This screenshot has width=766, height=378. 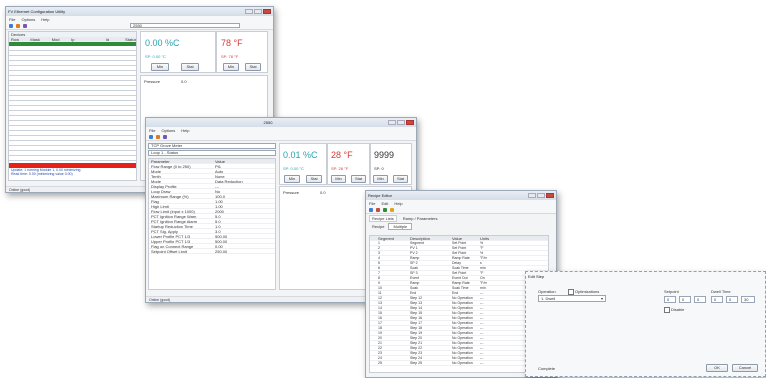 I want to click on gauge-panel-red: 28 °F SP: 28 °F Min Stat, so click(x=348, y=164).